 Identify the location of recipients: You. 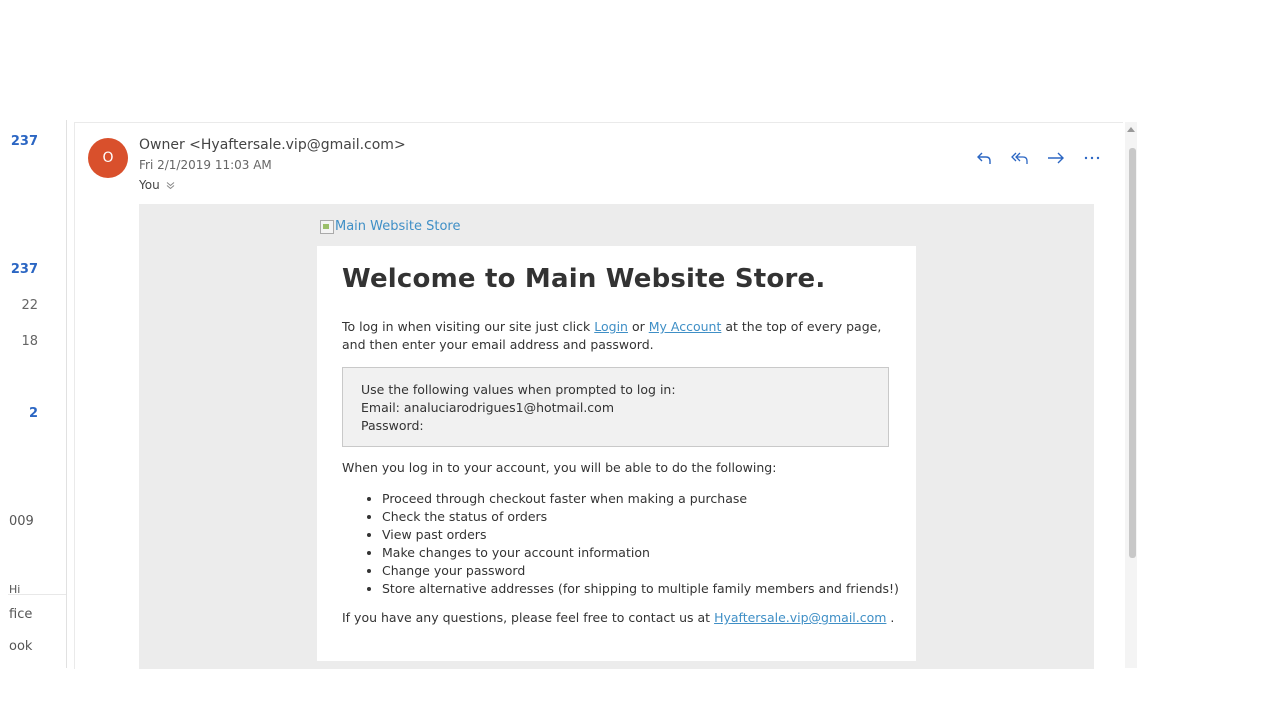
(157, 185).